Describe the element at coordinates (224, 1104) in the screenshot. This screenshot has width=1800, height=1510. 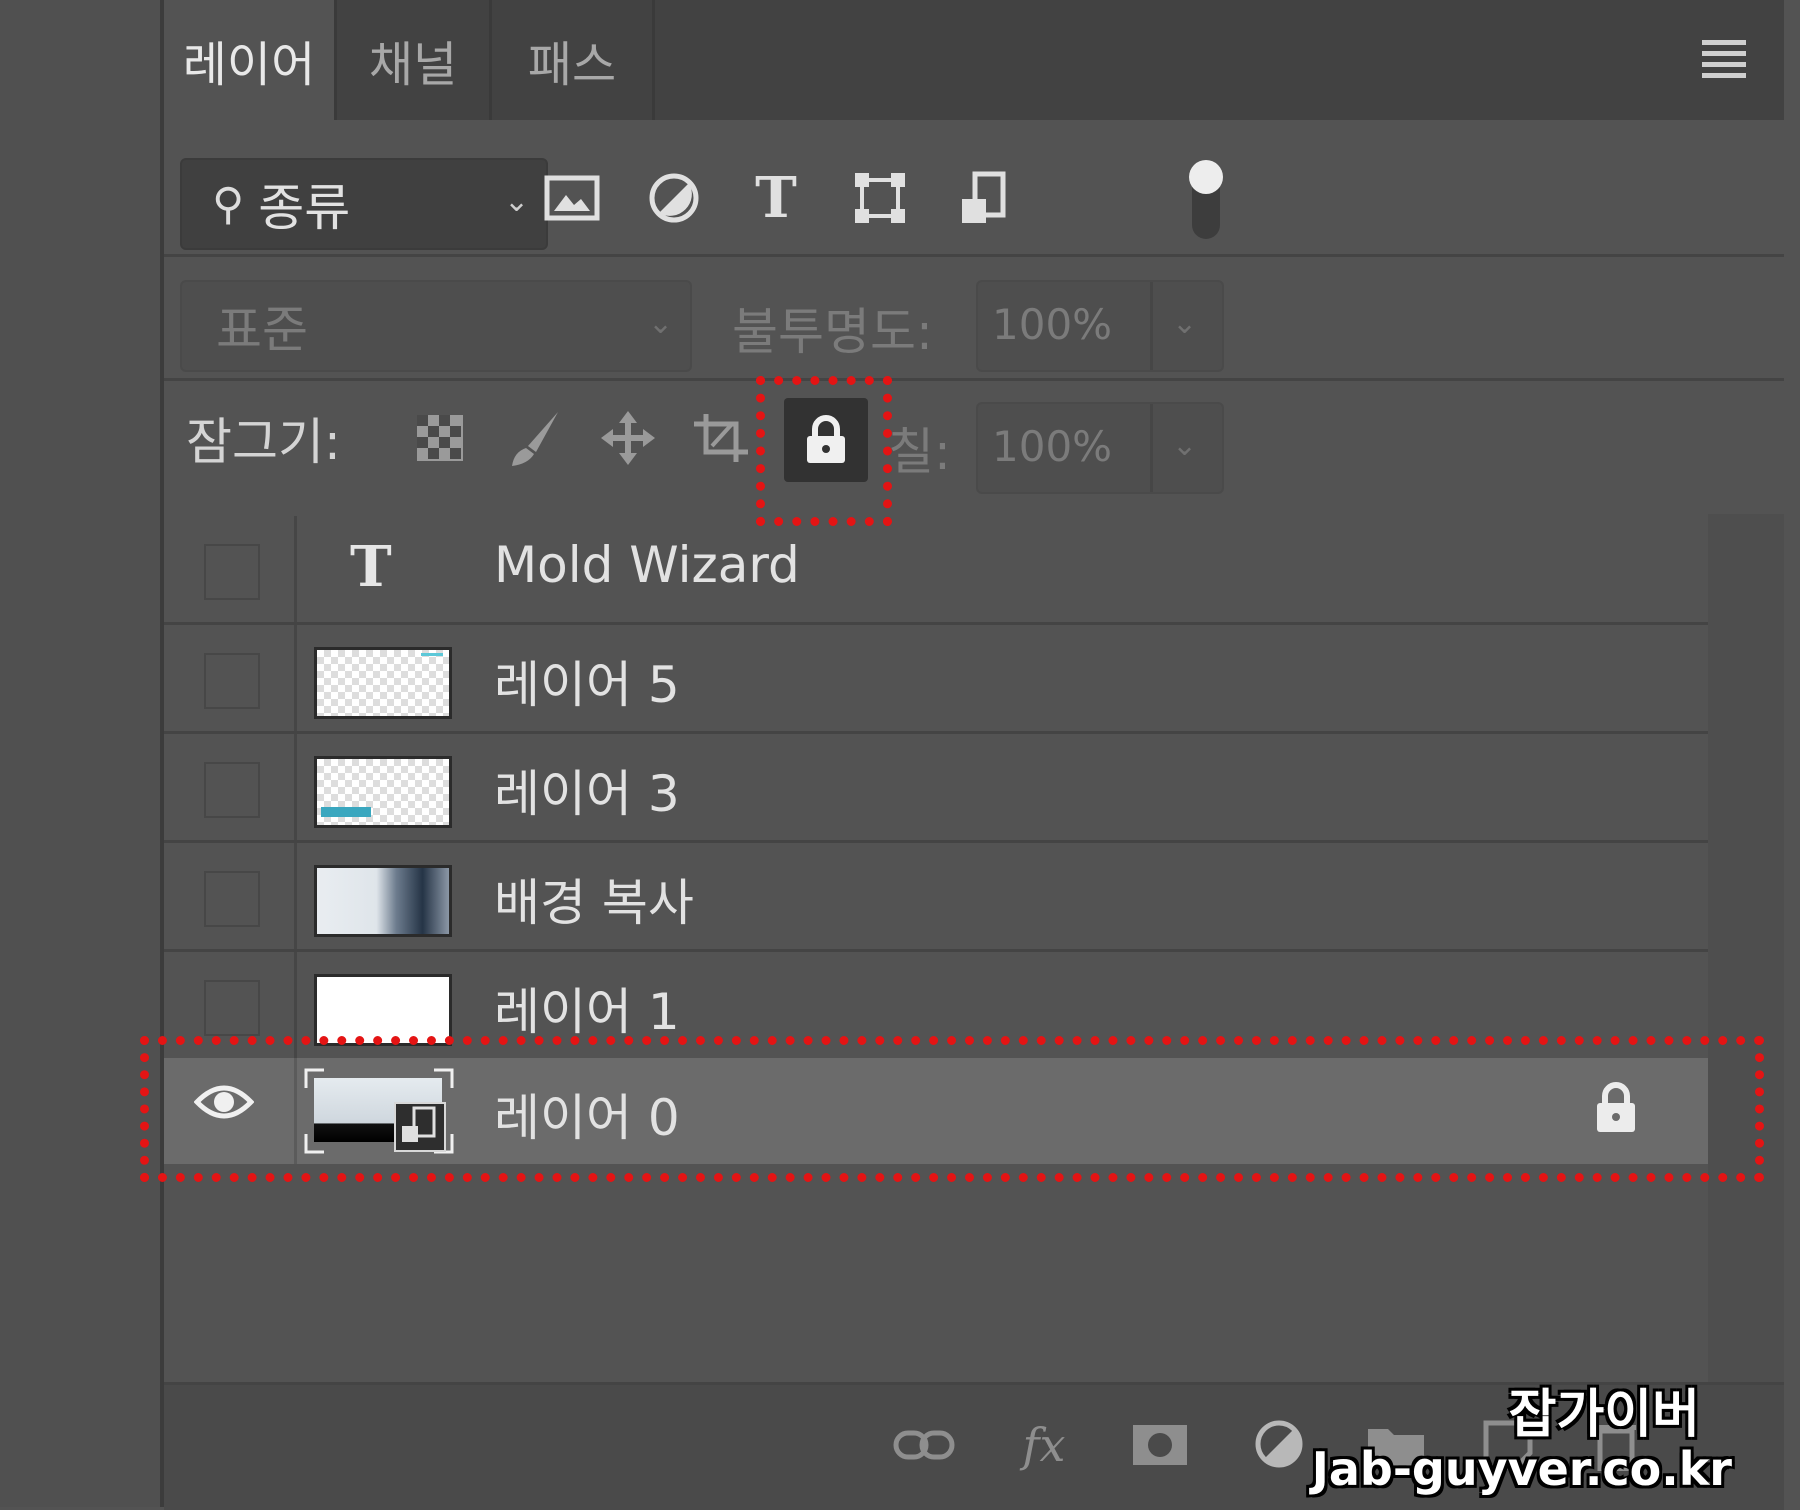
I see `eye-icon` at that location.